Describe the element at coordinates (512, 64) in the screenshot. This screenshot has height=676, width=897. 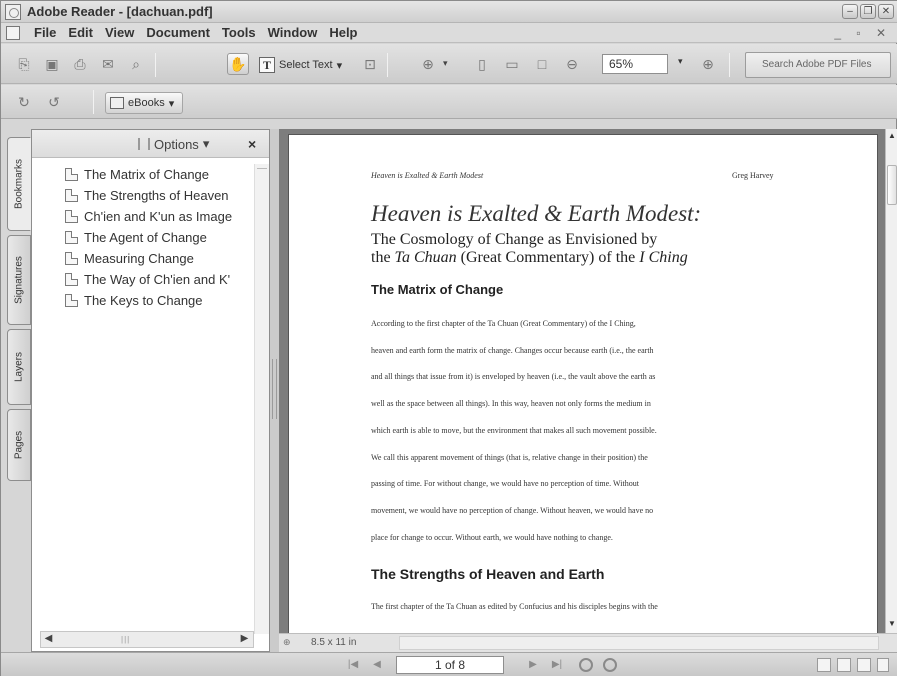
I see `fit-page-icon: ▭` at that location.